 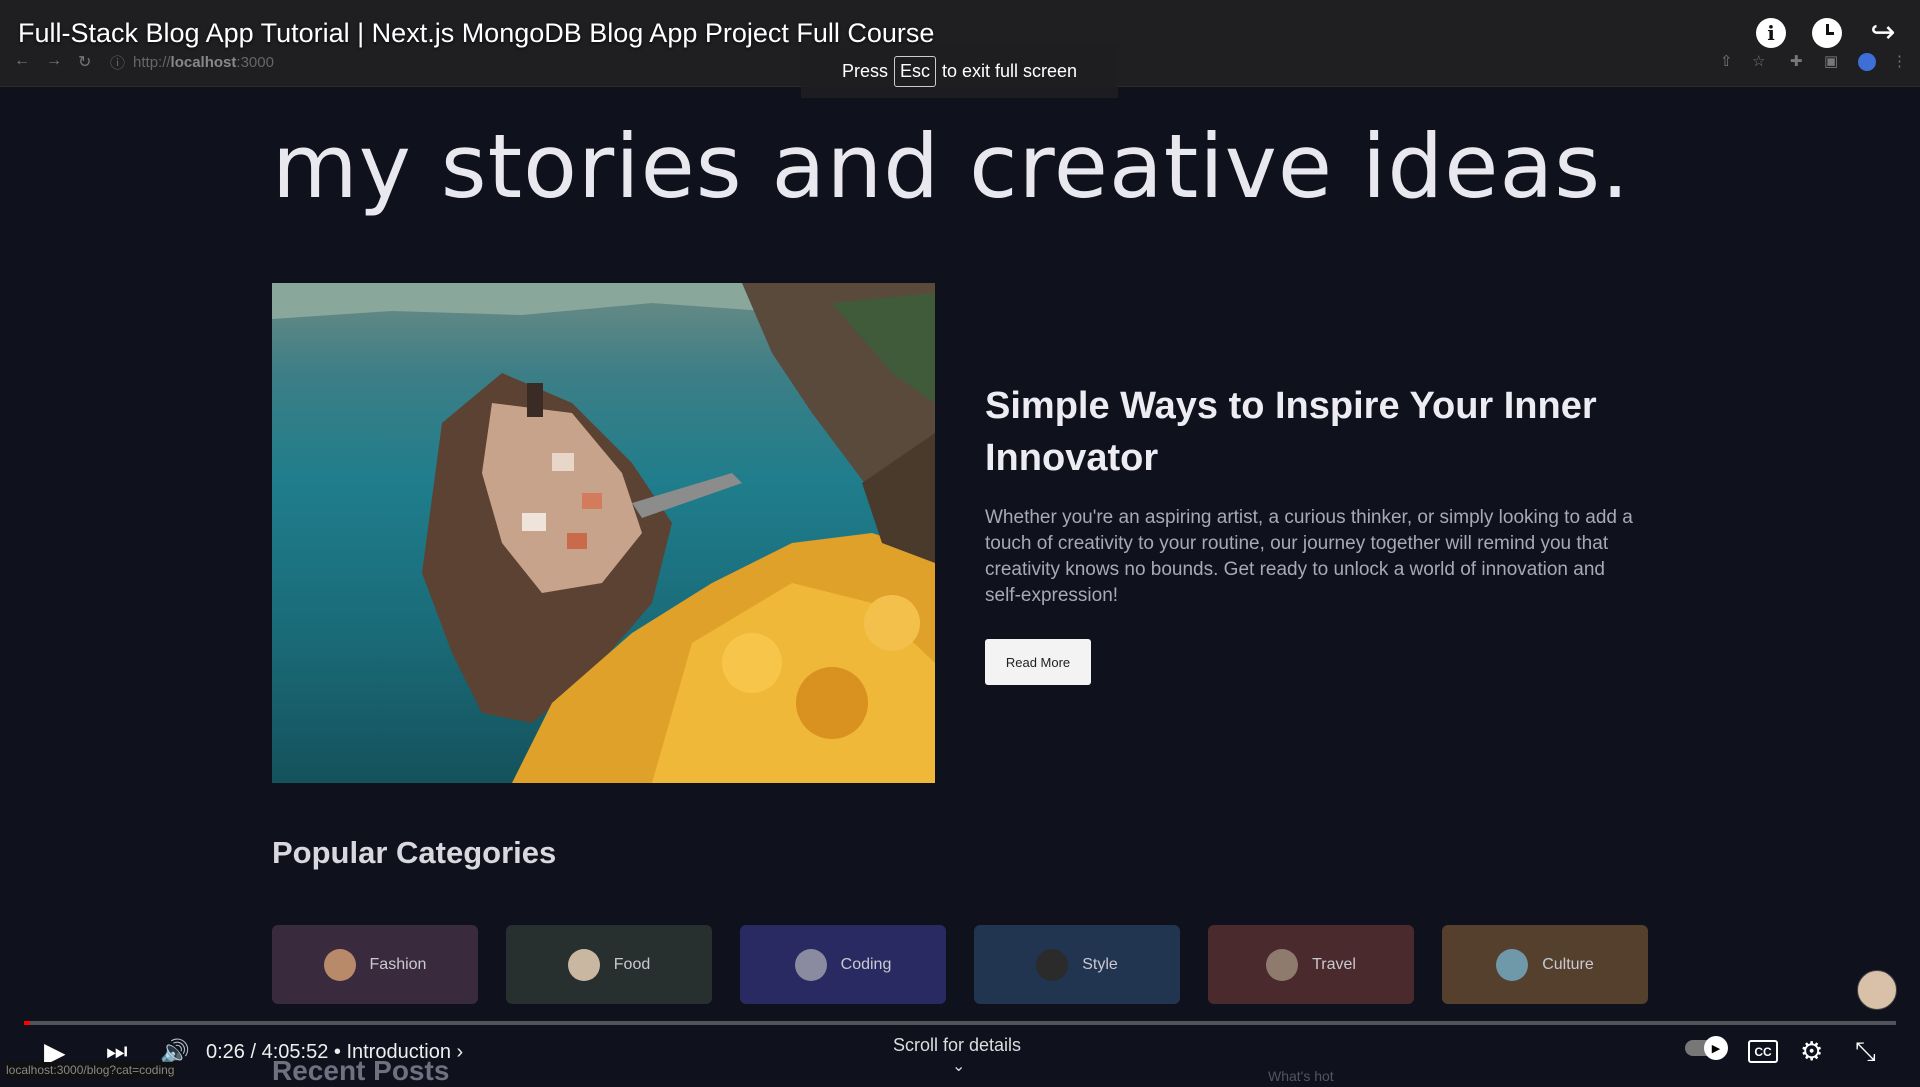 What do you see at coordinates (1796, 61) in the screenshot?
I see `extensions-icon: ✚` at bounding box center [1796, 61].